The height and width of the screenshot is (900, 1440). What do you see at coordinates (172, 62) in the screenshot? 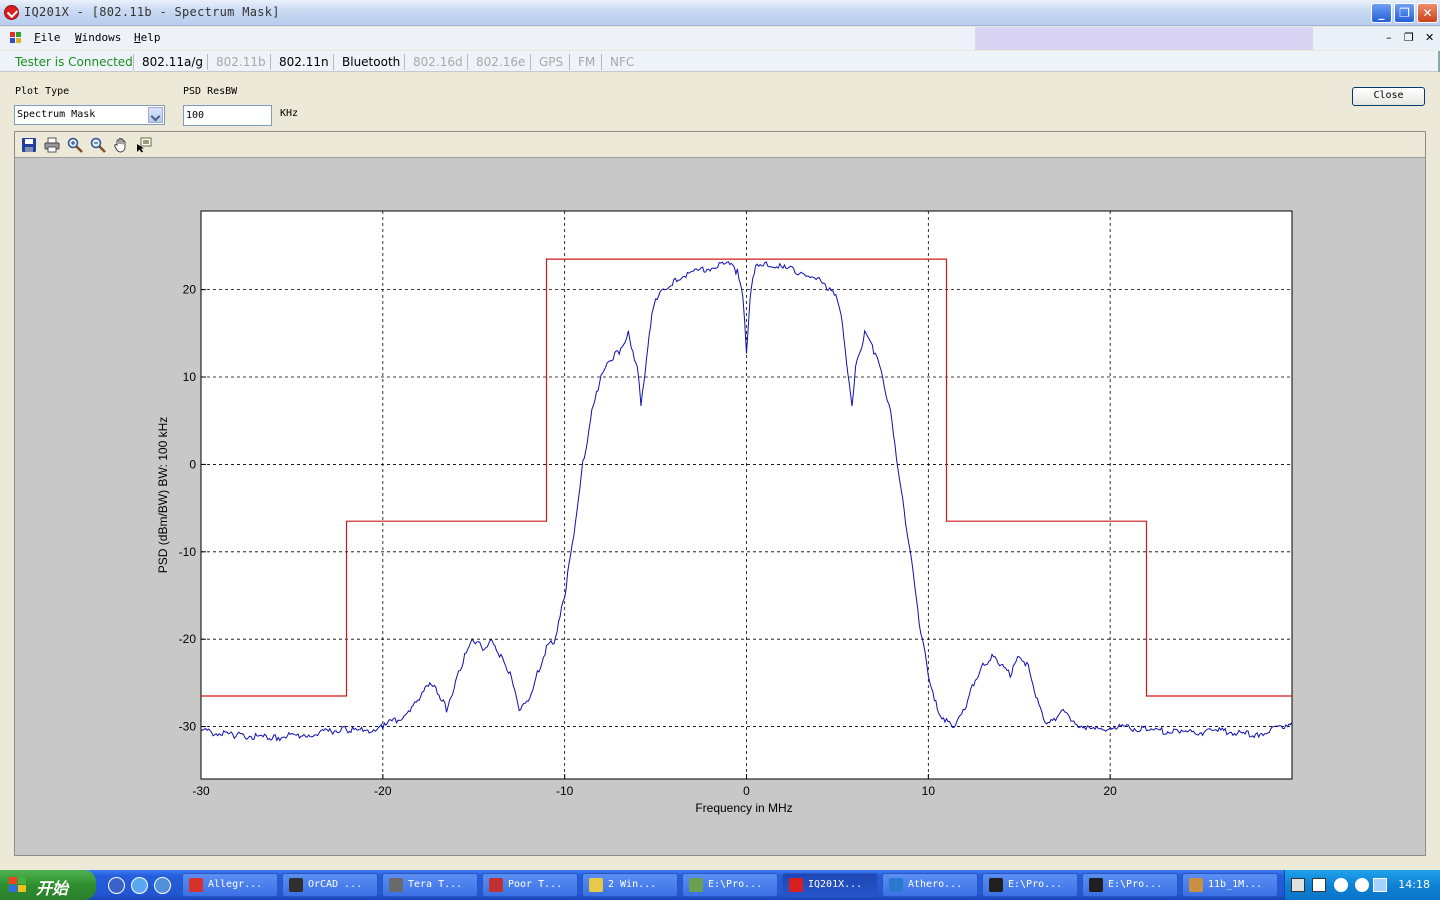
I see `tab-802-11ag: 802.11a/g` at bounding box center [172, 62].